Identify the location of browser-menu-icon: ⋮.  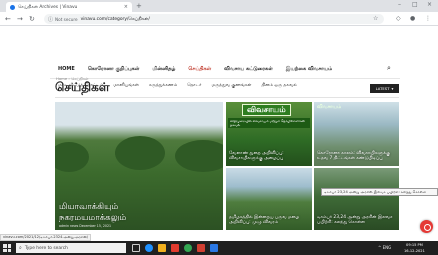
(428, 19).